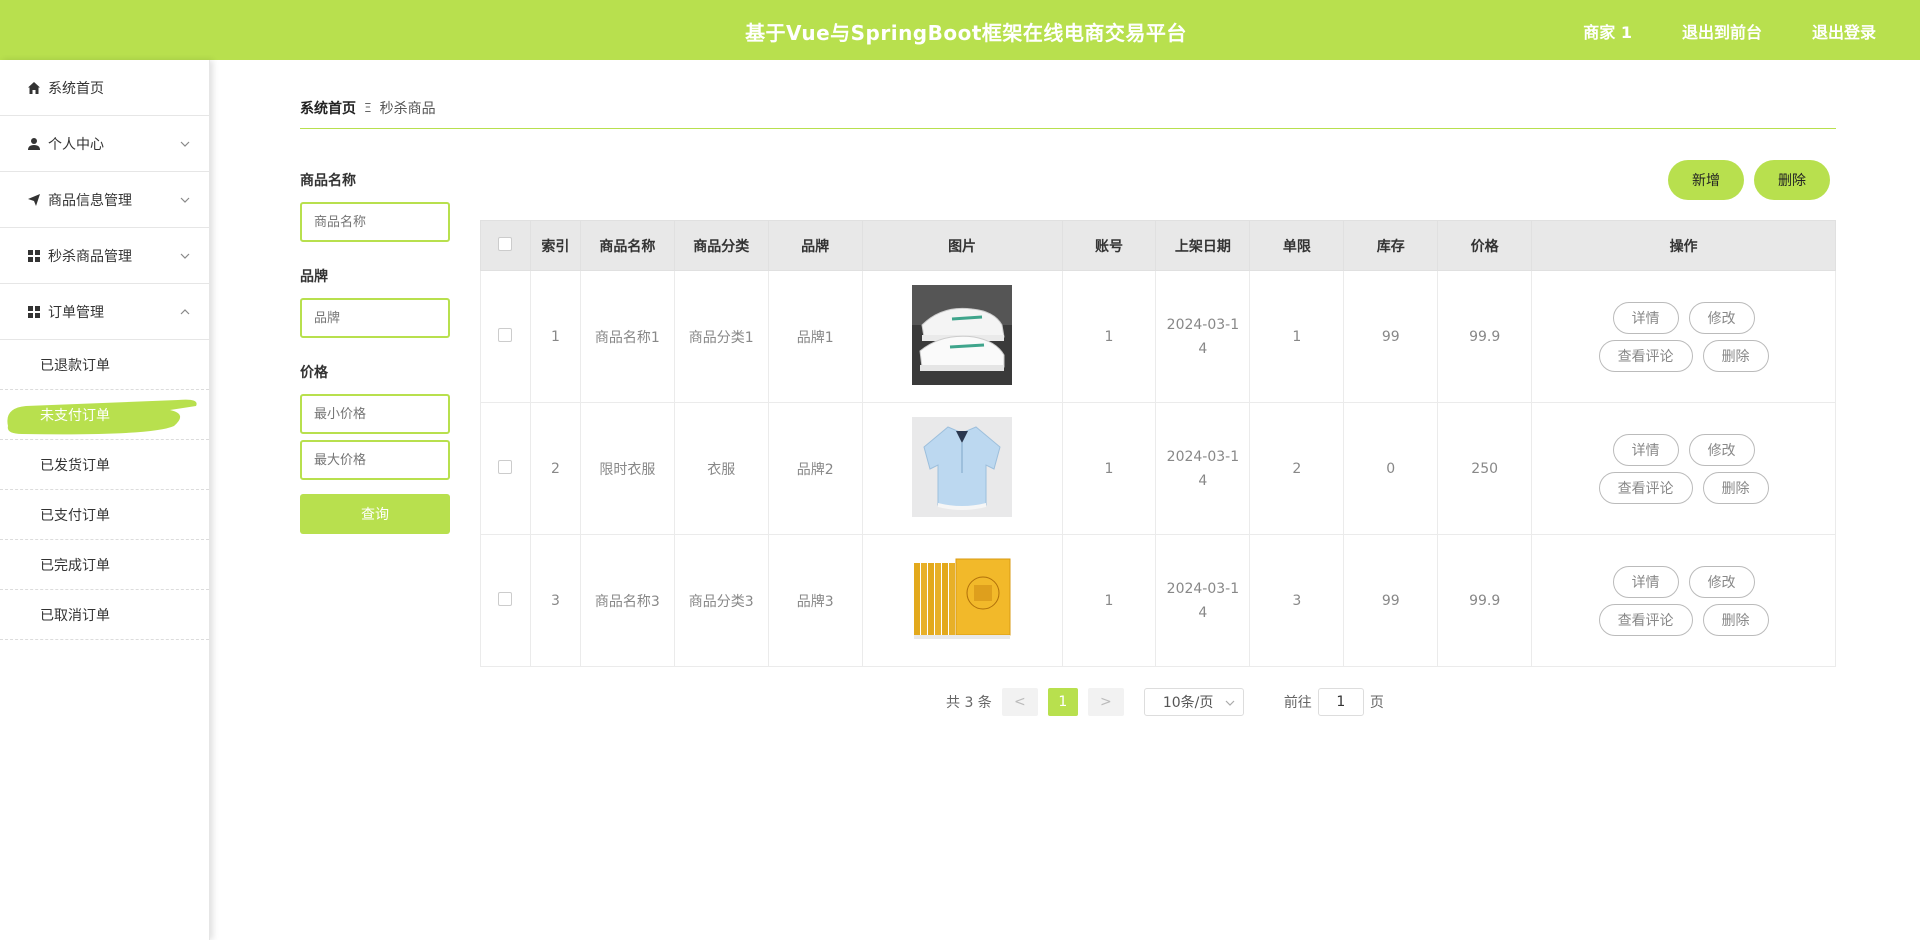 This screenshot has width=1920, height=940. What do you see at coordinates (627, 468) in the screenshot?
I see `cell-name: 限时衣服` at bounding box center [627, 468].